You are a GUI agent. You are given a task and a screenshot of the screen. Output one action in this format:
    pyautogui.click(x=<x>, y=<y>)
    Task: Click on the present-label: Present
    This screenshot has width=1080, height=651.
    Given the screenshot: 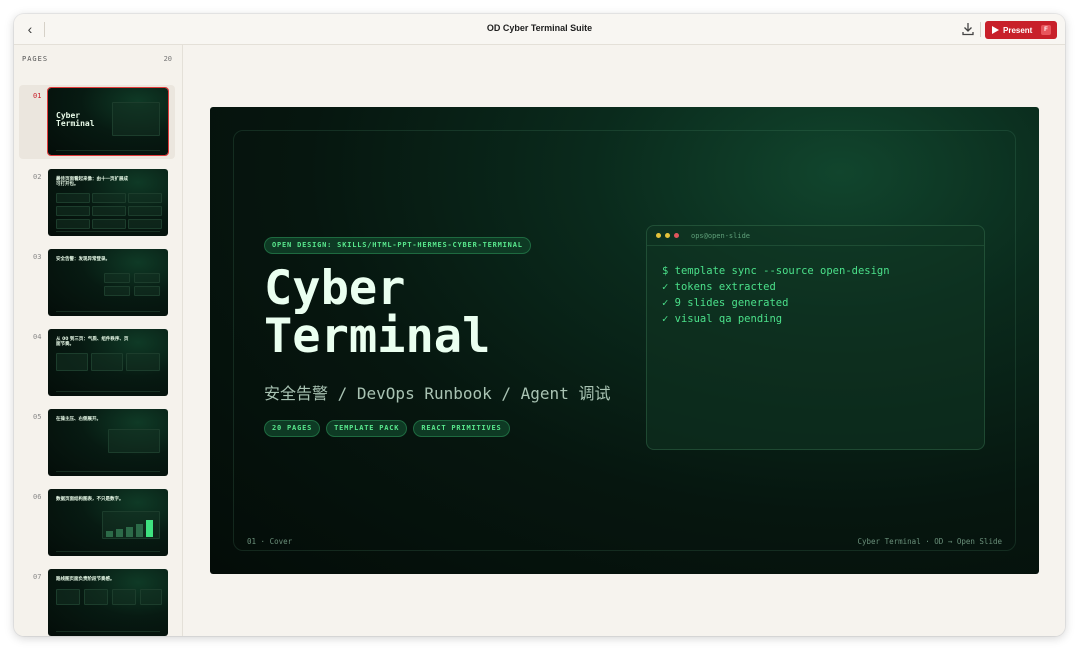 What is the action you would take?
    pyautogui.click(x=1018, y=30)
    